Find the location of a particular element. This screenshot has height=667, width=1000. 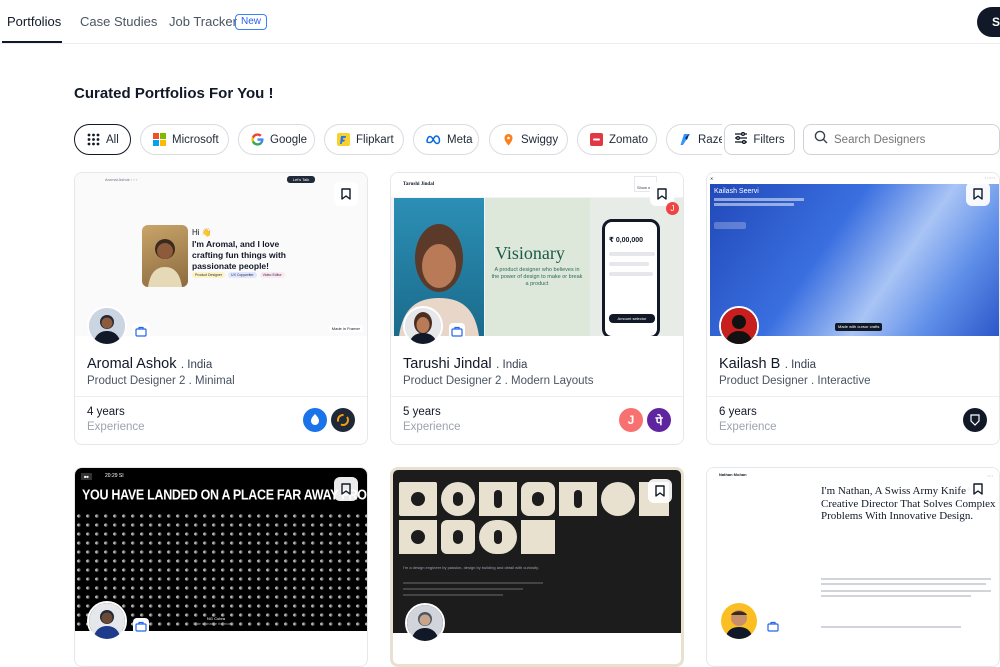

razorpay-logo-icon is located at coordinates (685, 139).